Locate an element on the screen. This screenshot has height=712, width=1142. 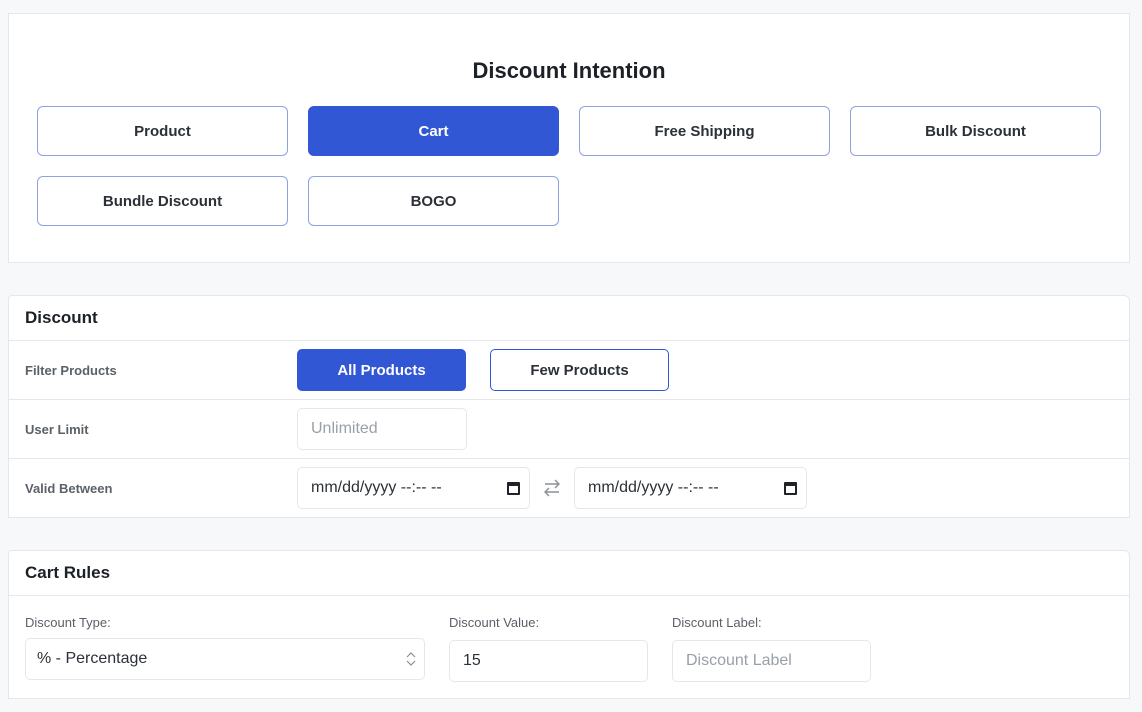
select-chevrons-icon is located at coordinates (411, 659).